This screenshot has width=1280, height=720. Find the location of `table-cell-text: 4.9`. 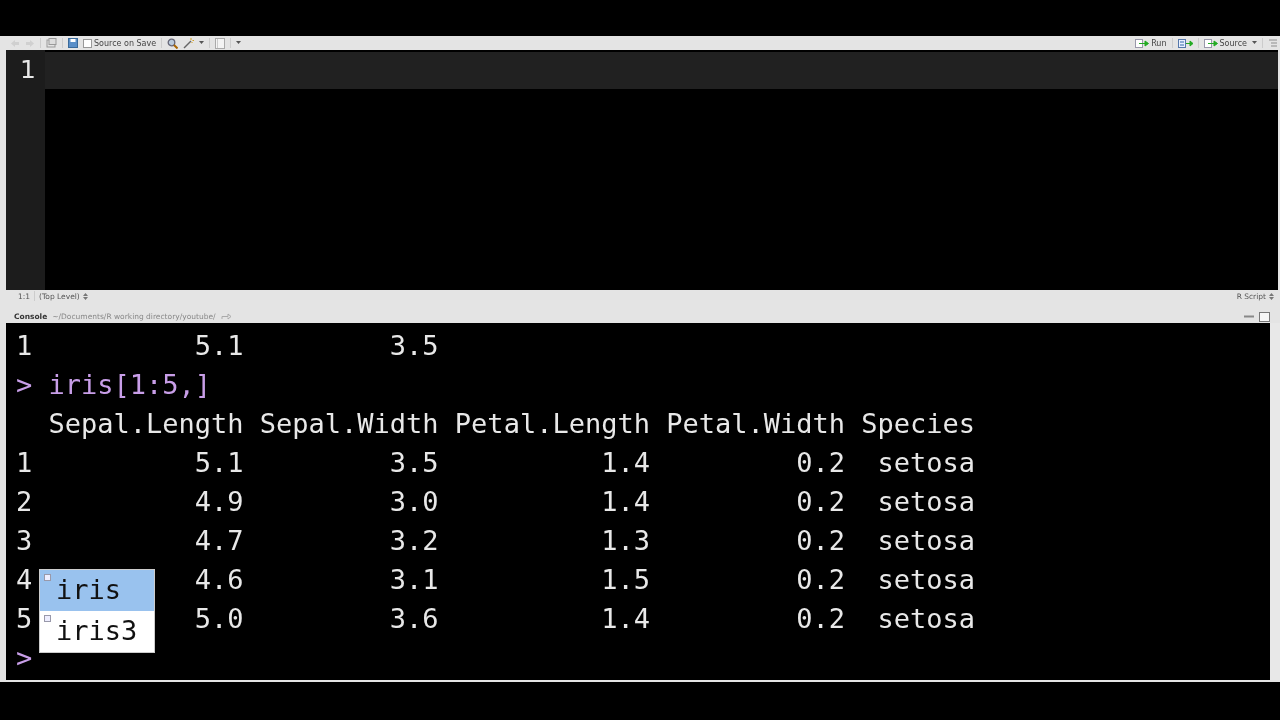

table-cell-text: 4.9 is located at coordinates (219, 502).